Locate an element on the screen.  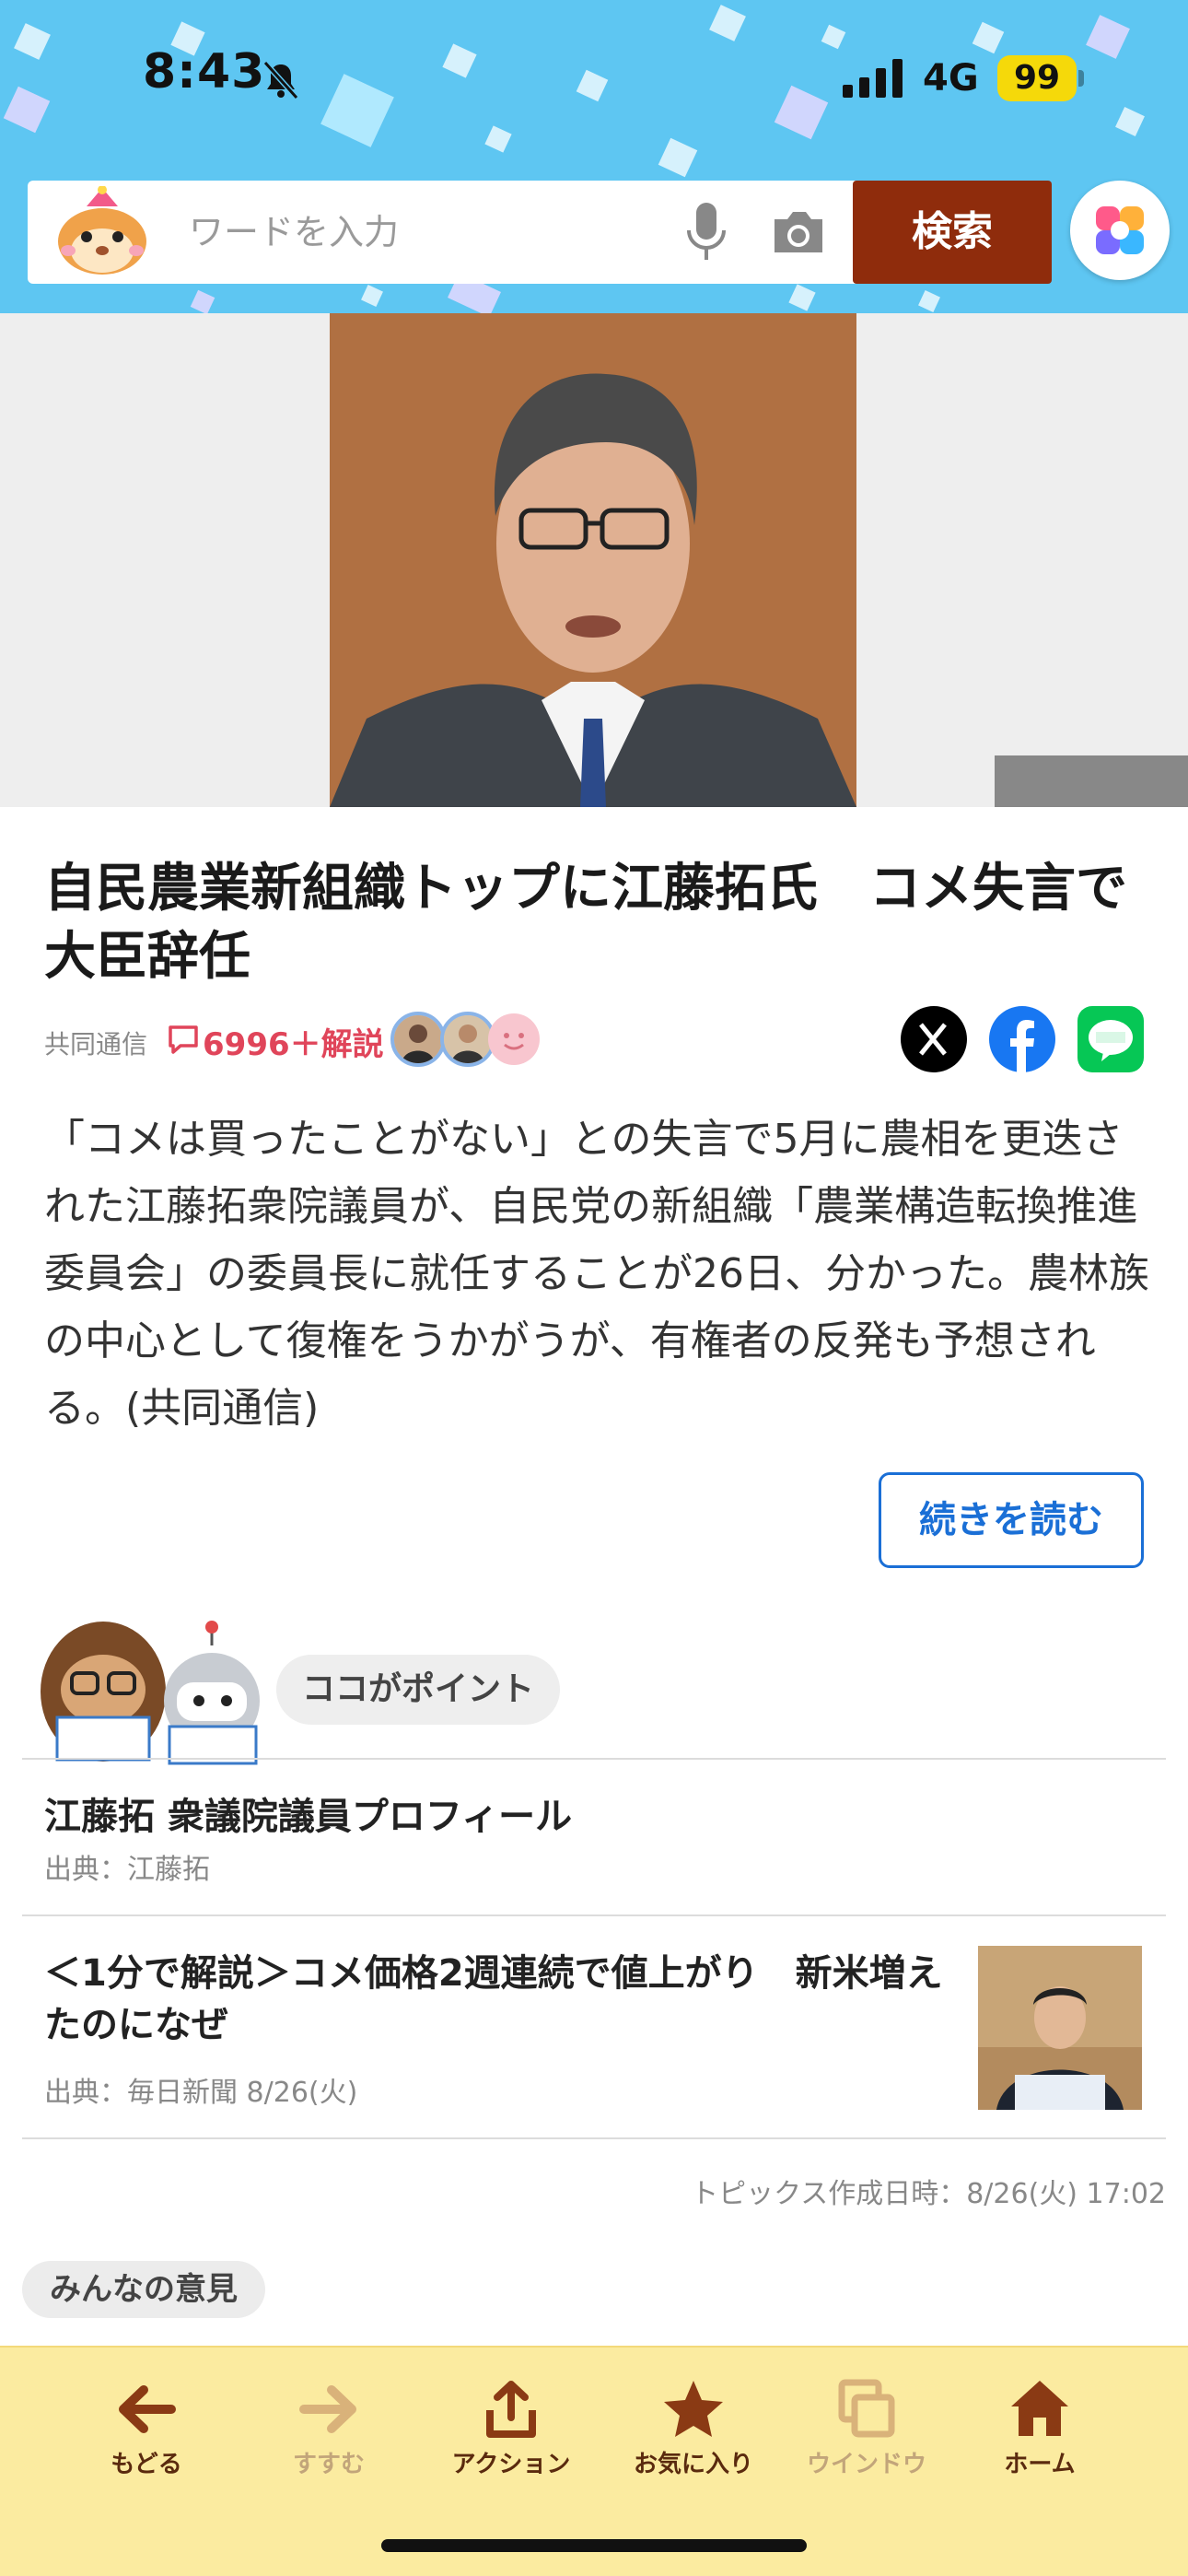
home-indicator is located at coordinates (594, 2545).